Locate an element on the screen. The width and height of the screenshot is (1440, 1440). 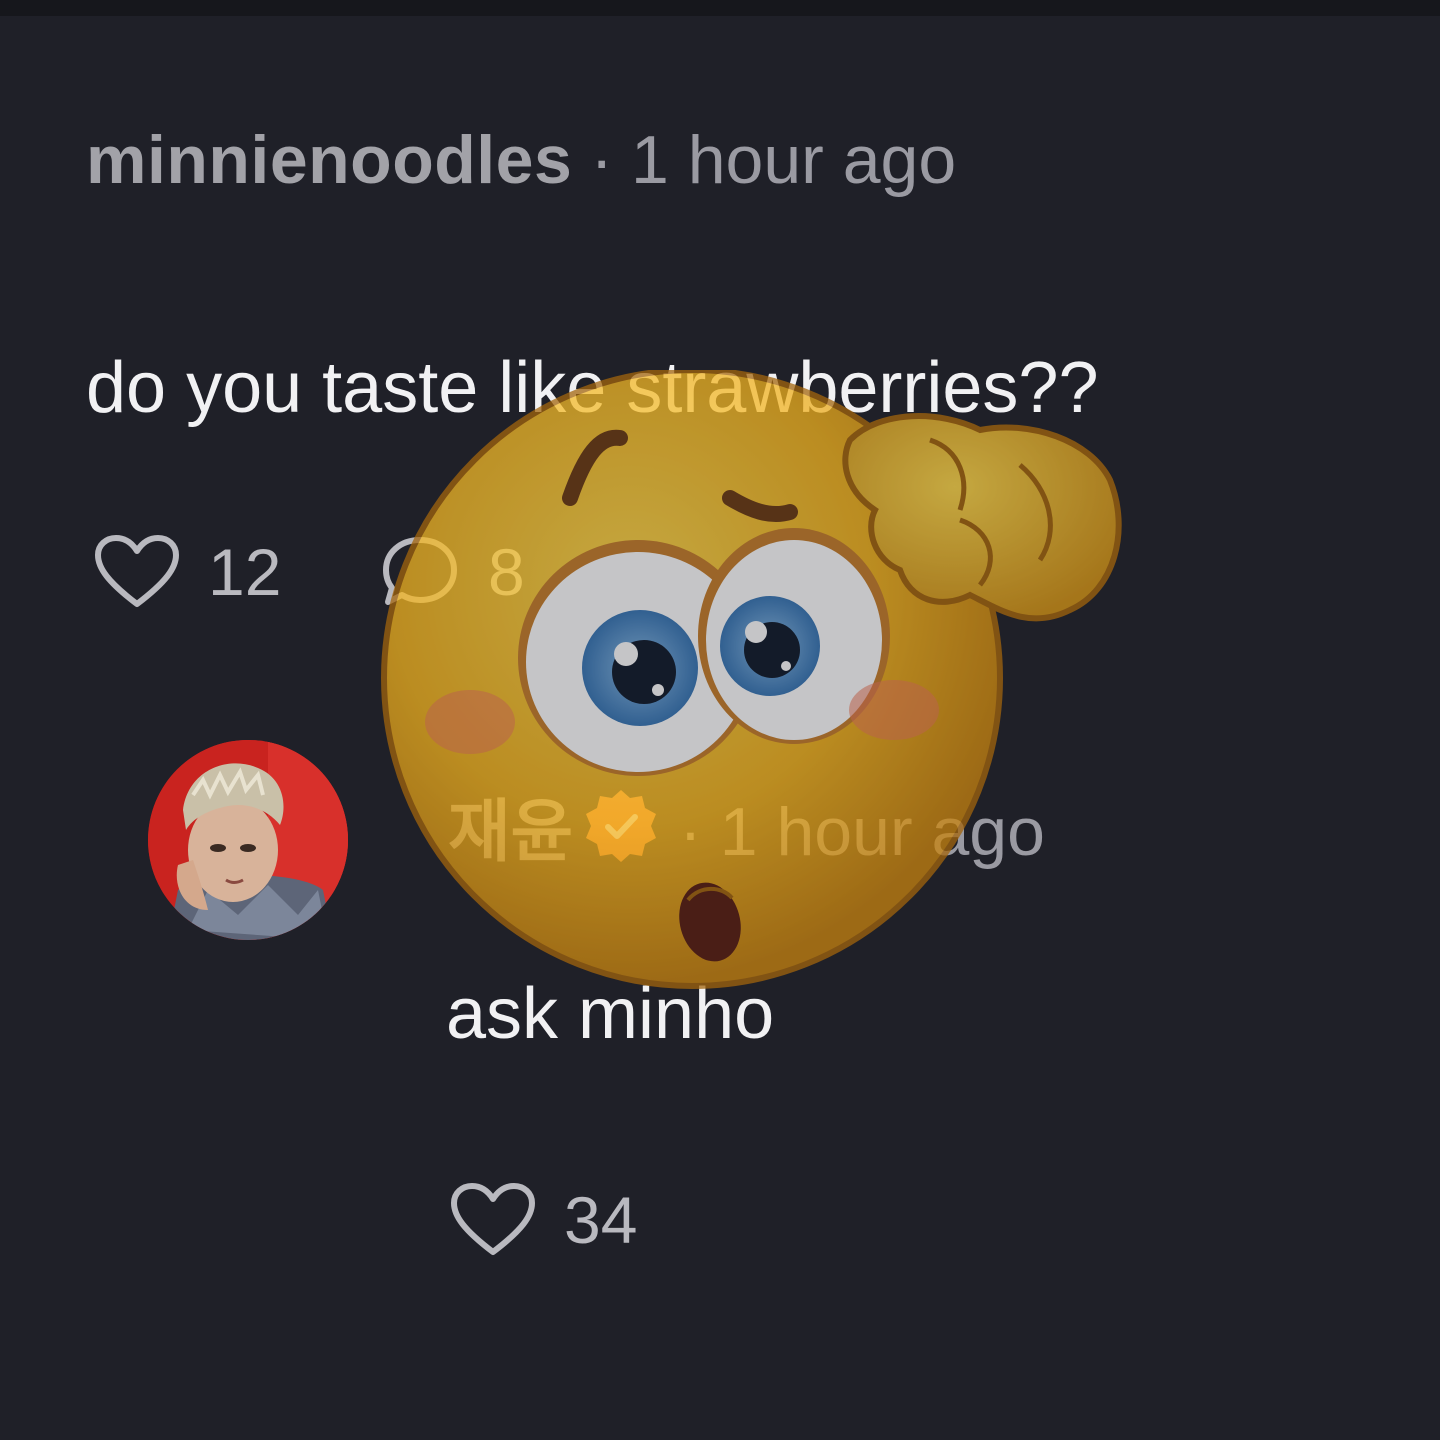
comment-reply-button: 8 is located at coordinates (452, 572).